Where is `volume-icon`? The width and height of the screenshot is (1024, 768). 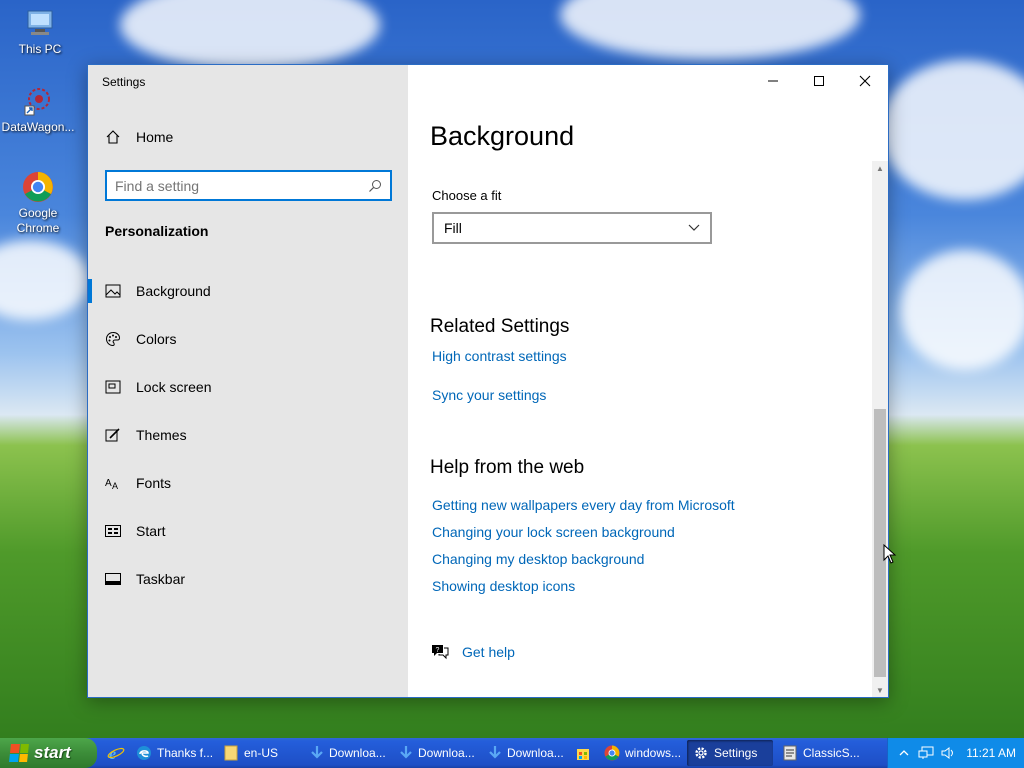
volume-icon is located at coordinates (948, 753).